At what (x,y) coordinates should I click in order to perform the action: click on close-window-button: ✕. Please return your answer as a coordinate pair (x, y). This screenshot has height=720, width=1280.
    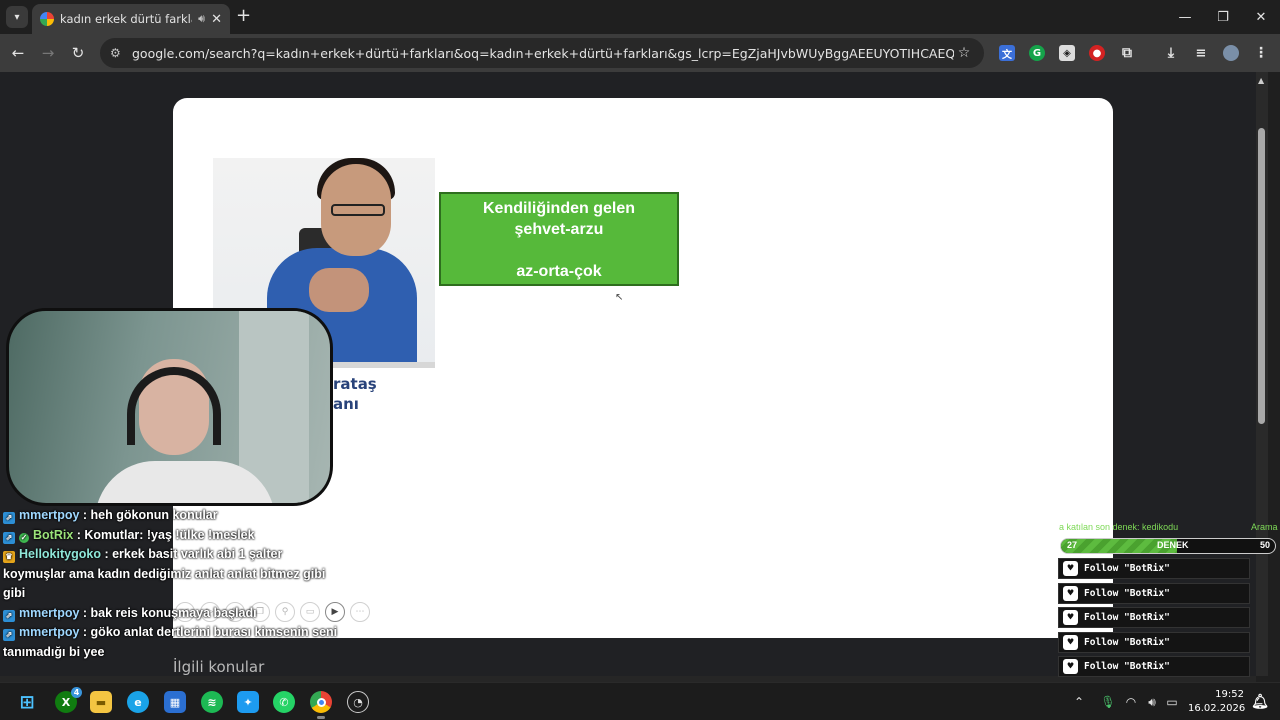
    Looking at the image, I should click on (1261, 17).